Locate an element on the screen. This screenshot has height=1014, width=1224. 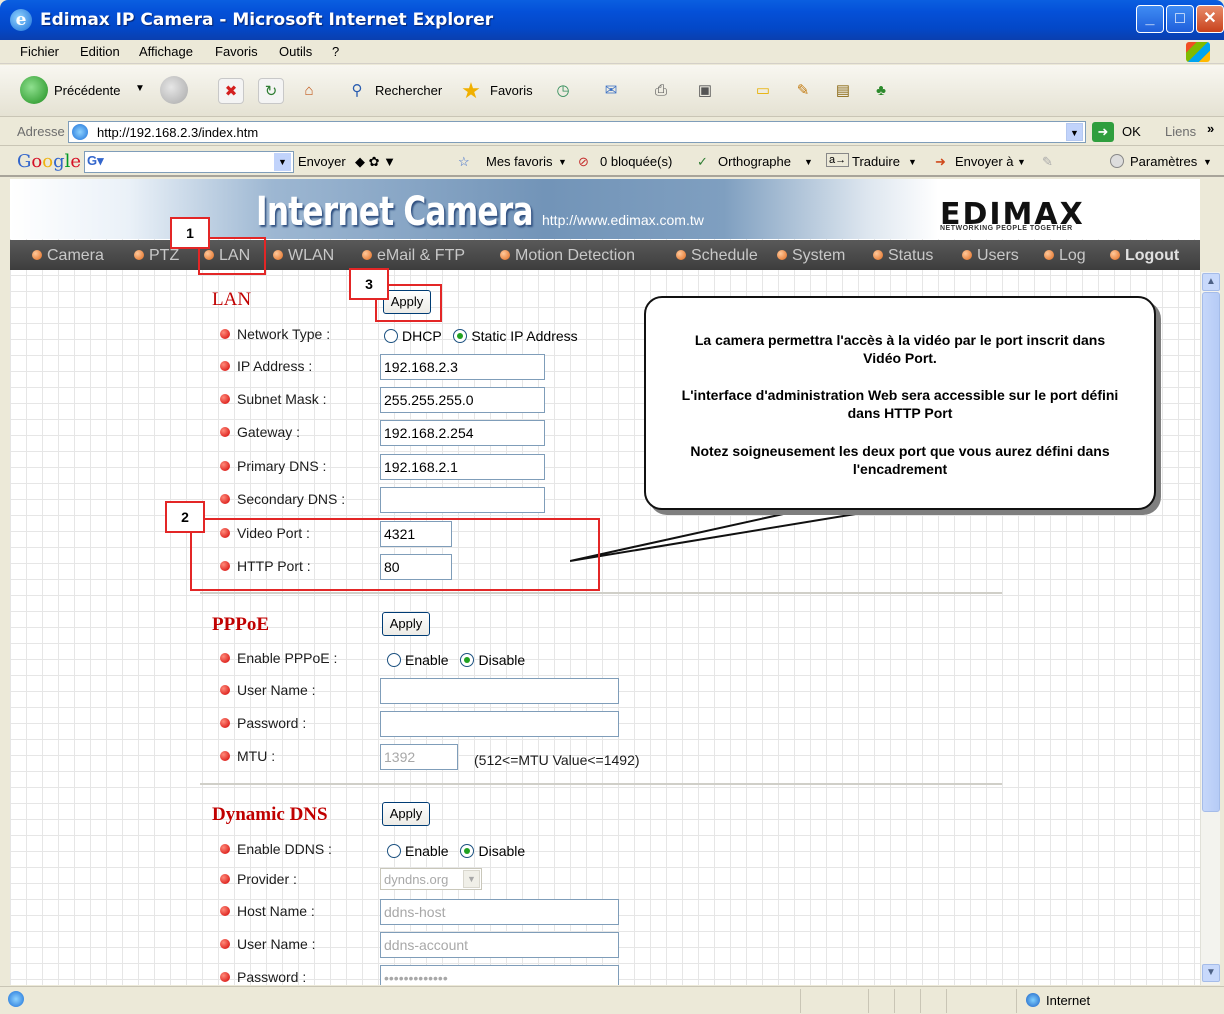
lan-section-title: LAN is located at coordinates (232, 299).